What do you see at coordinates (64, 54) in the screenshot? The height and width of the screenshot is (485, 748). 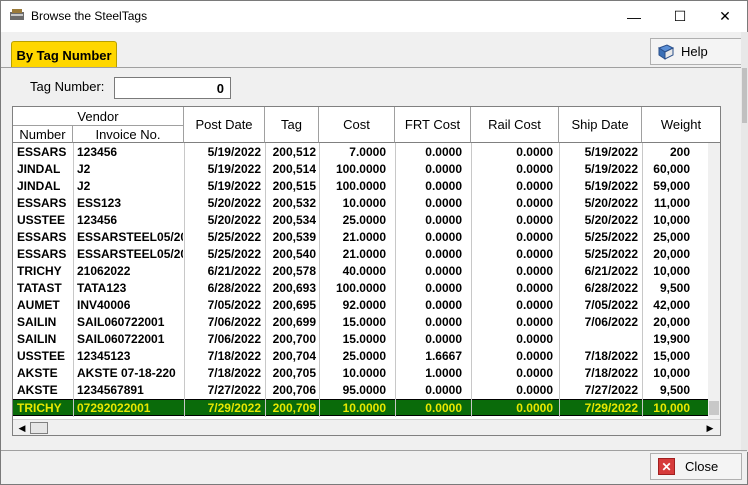 I see `tab-by-tag-number: By Tag Number` at bounding box center [64, 54].